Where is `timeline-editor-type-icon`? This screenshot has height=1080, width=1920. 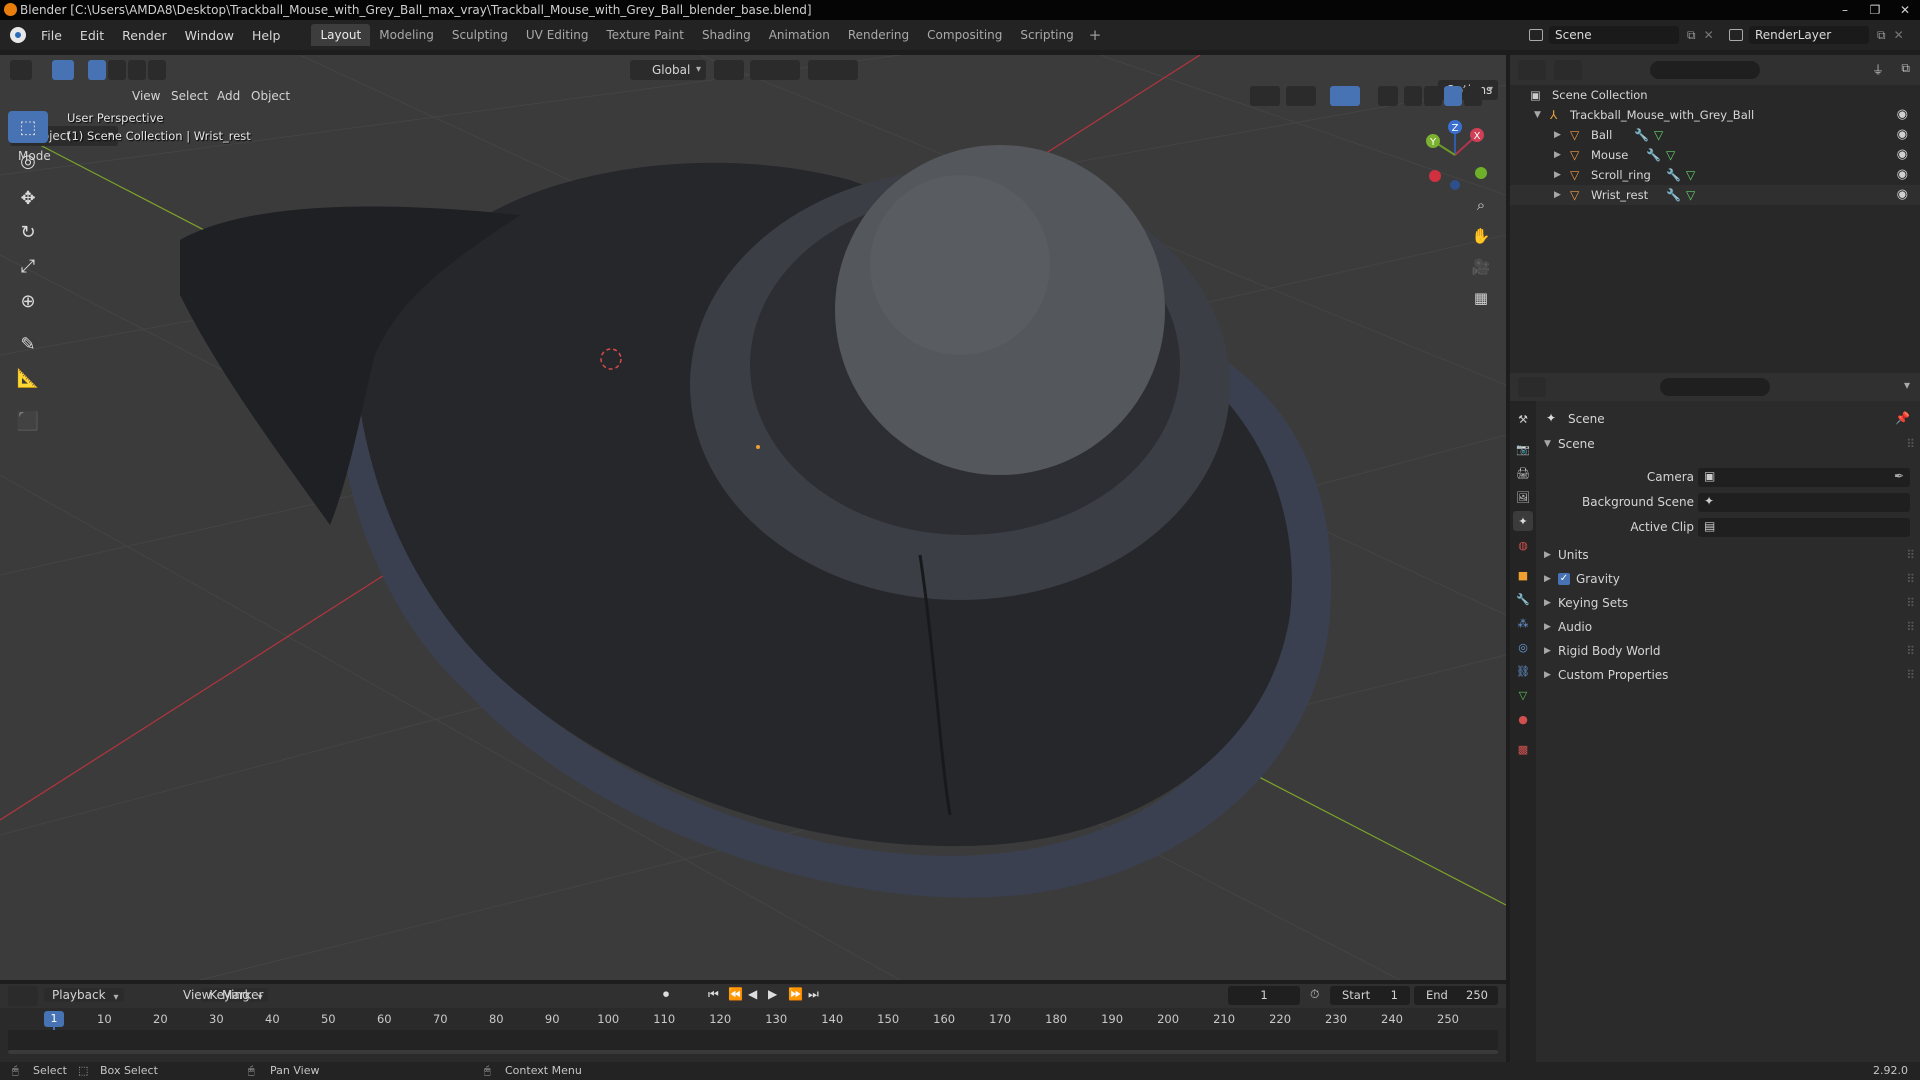 timeline-editor-type-icon is located at coordinates (23, 996).